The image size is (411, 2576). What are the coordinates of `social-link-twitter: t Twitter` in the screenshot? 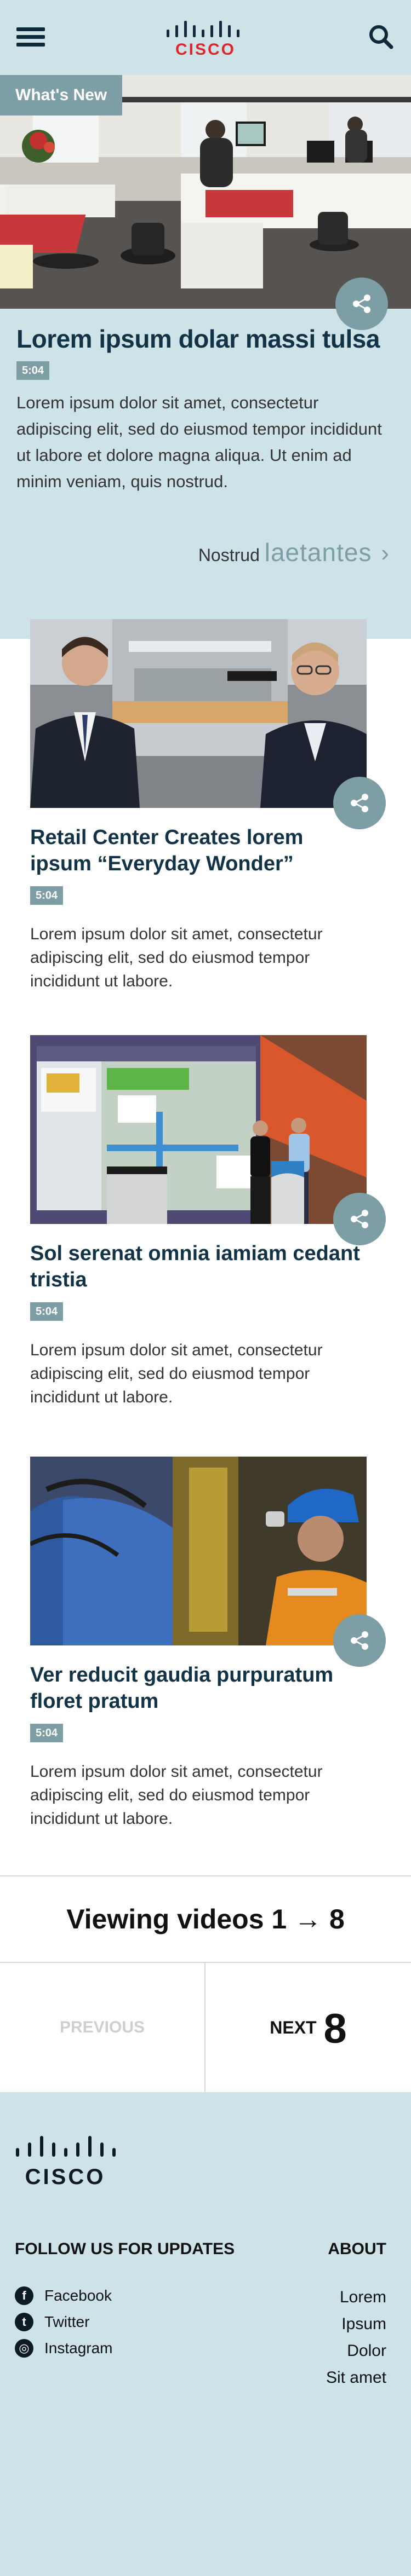 It's located at (64, 2322).